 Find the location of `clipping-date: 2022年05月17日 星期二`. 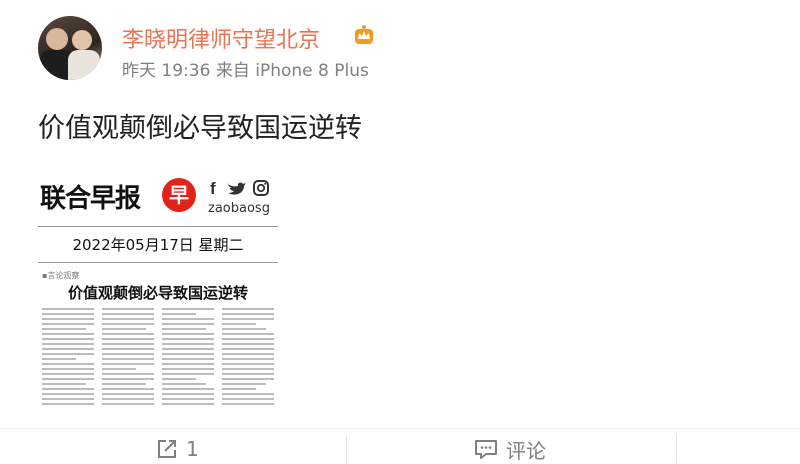

clipping-date: 2022年05月17日 星期二 is located at coordinates (158, 245).